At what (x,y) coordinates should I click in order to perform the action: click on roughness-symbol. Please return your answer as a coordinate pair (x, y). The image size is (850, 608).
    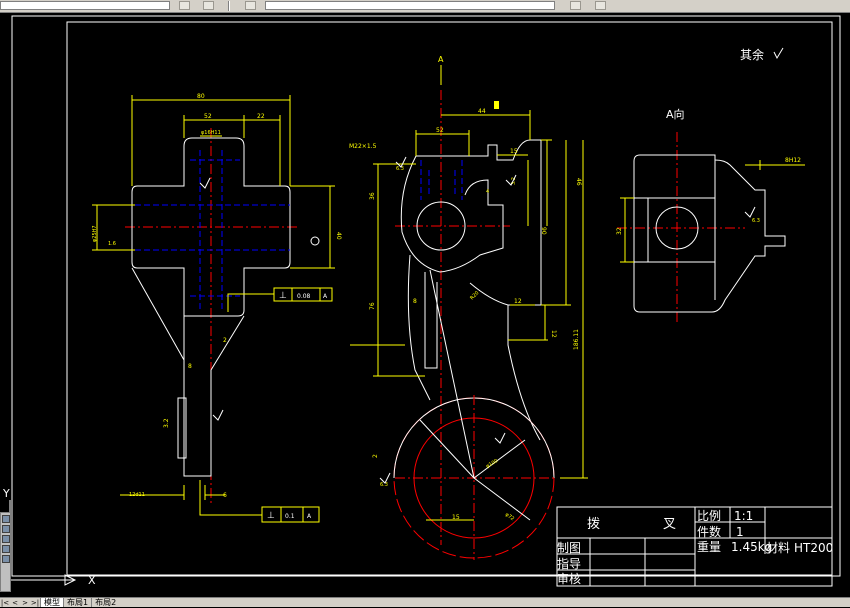
    Looking at the image, I should click on (778, 53).